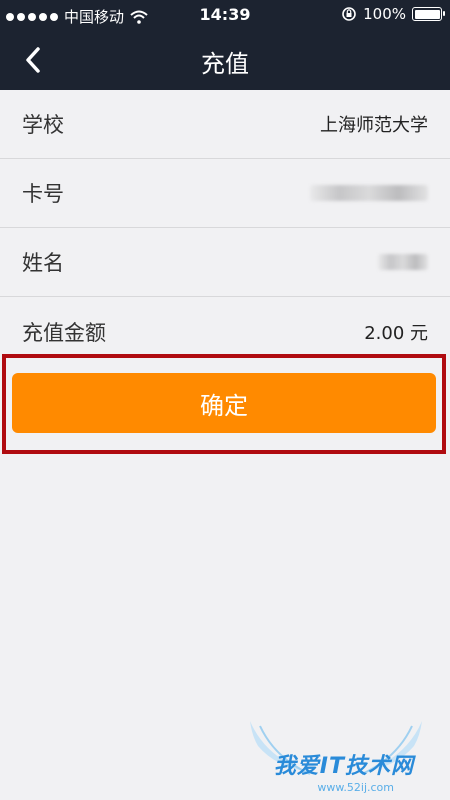 Image resolution: width=450 pixels, height=800 pixels. Describe the element at coordinates (225, 193) in the screenshot. I see `form-row-card-number: 卡号` at that location.